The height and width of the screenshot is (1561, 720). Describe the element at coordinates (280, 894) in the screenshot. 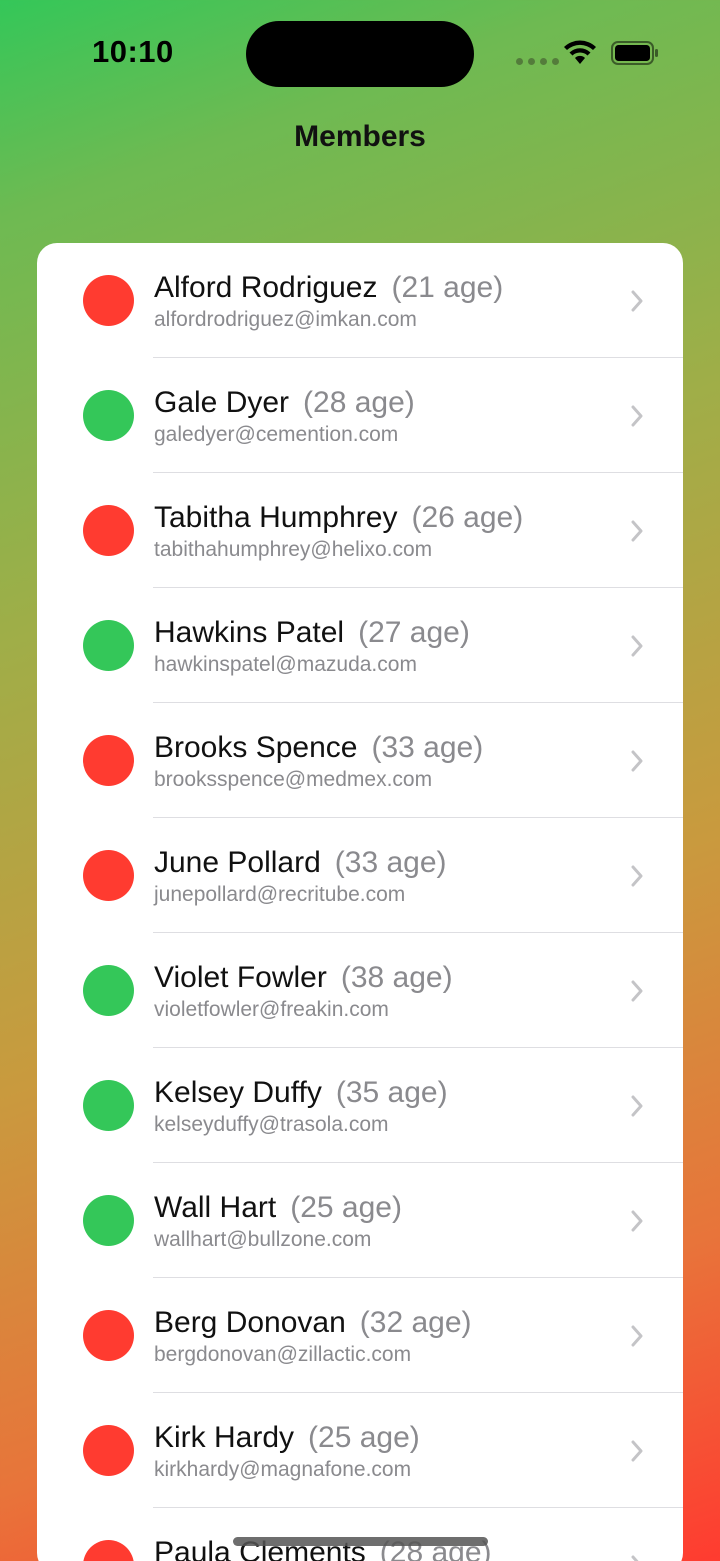

I see `member-email: junepollard@recritube.com` at that location.